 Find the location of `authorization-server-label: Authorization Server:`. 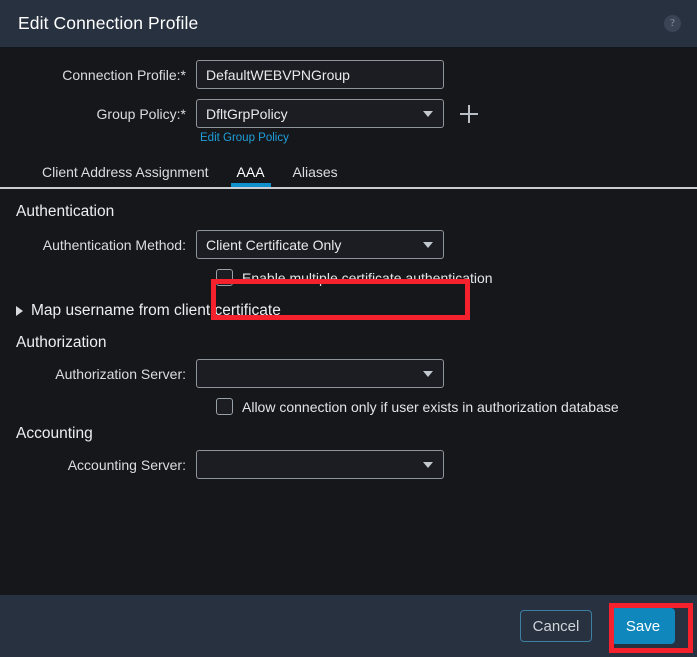

authorization-server-label: Authorization Server: is located at coordinates (120, 373).